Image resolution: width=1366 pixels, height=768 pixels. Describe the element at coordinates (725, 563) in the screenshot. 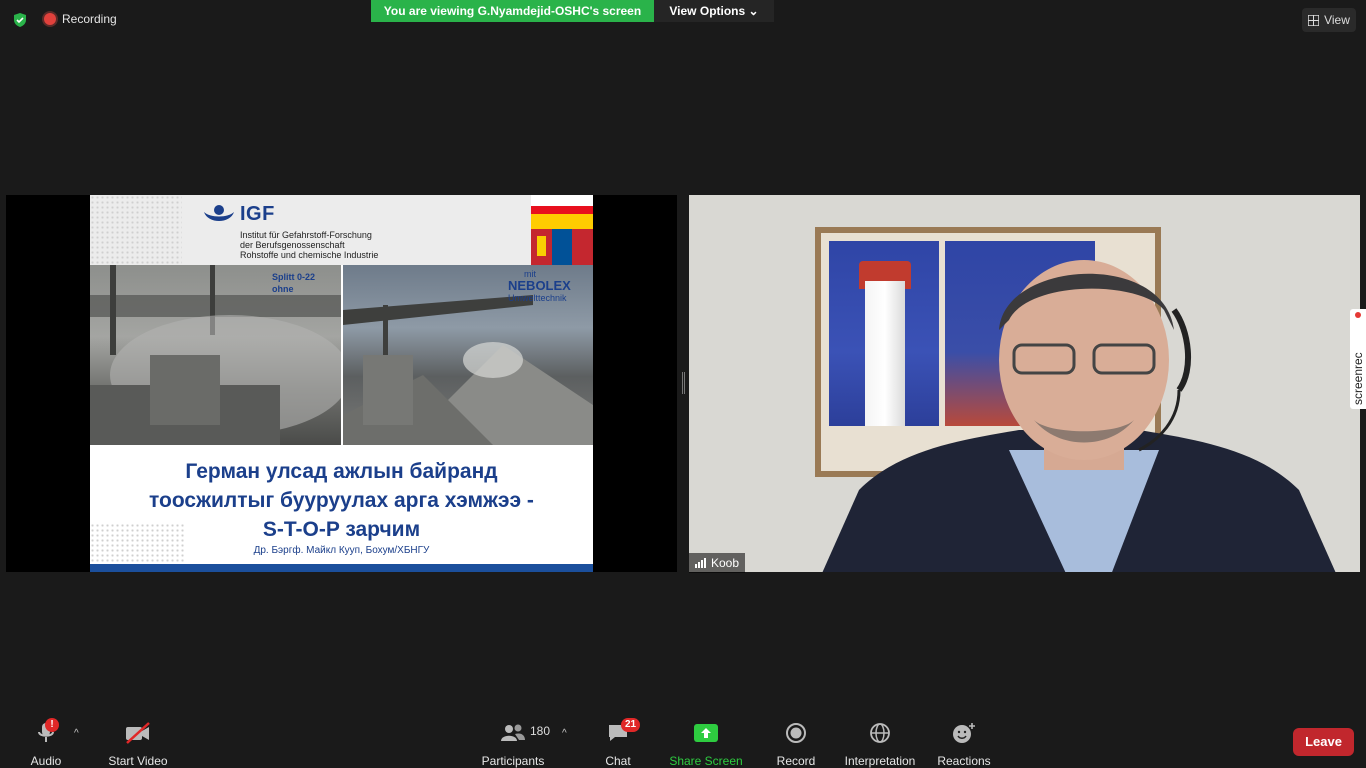

I see `participant-name: Koob` at that location.